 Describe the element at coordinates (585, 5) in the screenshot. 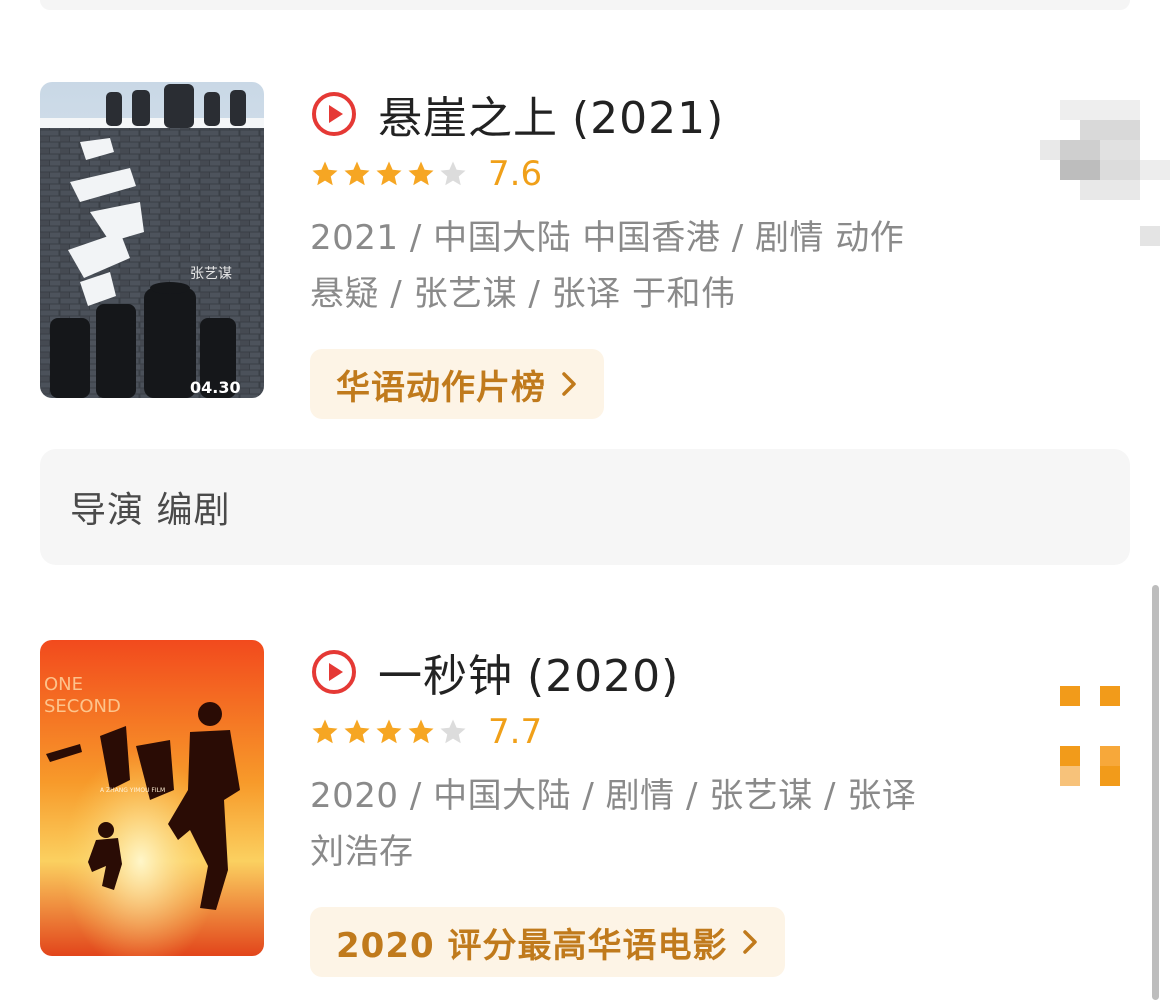

I see `previous-card-edge` at that location.